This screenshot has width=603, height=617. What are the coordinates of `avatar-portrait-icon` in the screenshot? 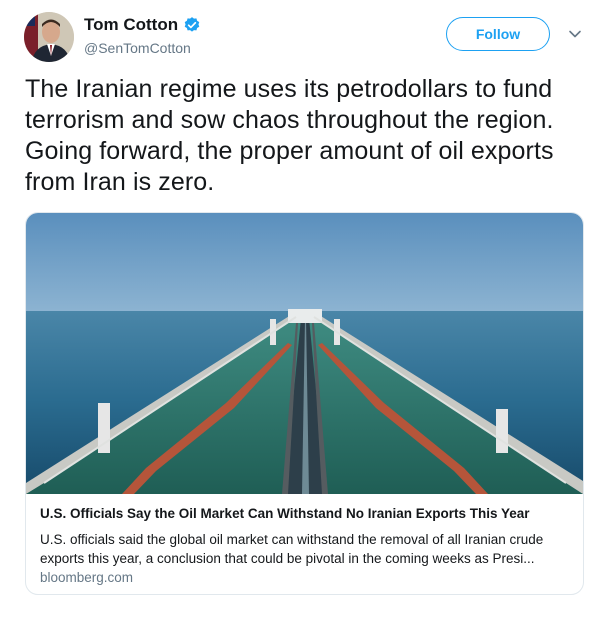 It's located at (49, 37).